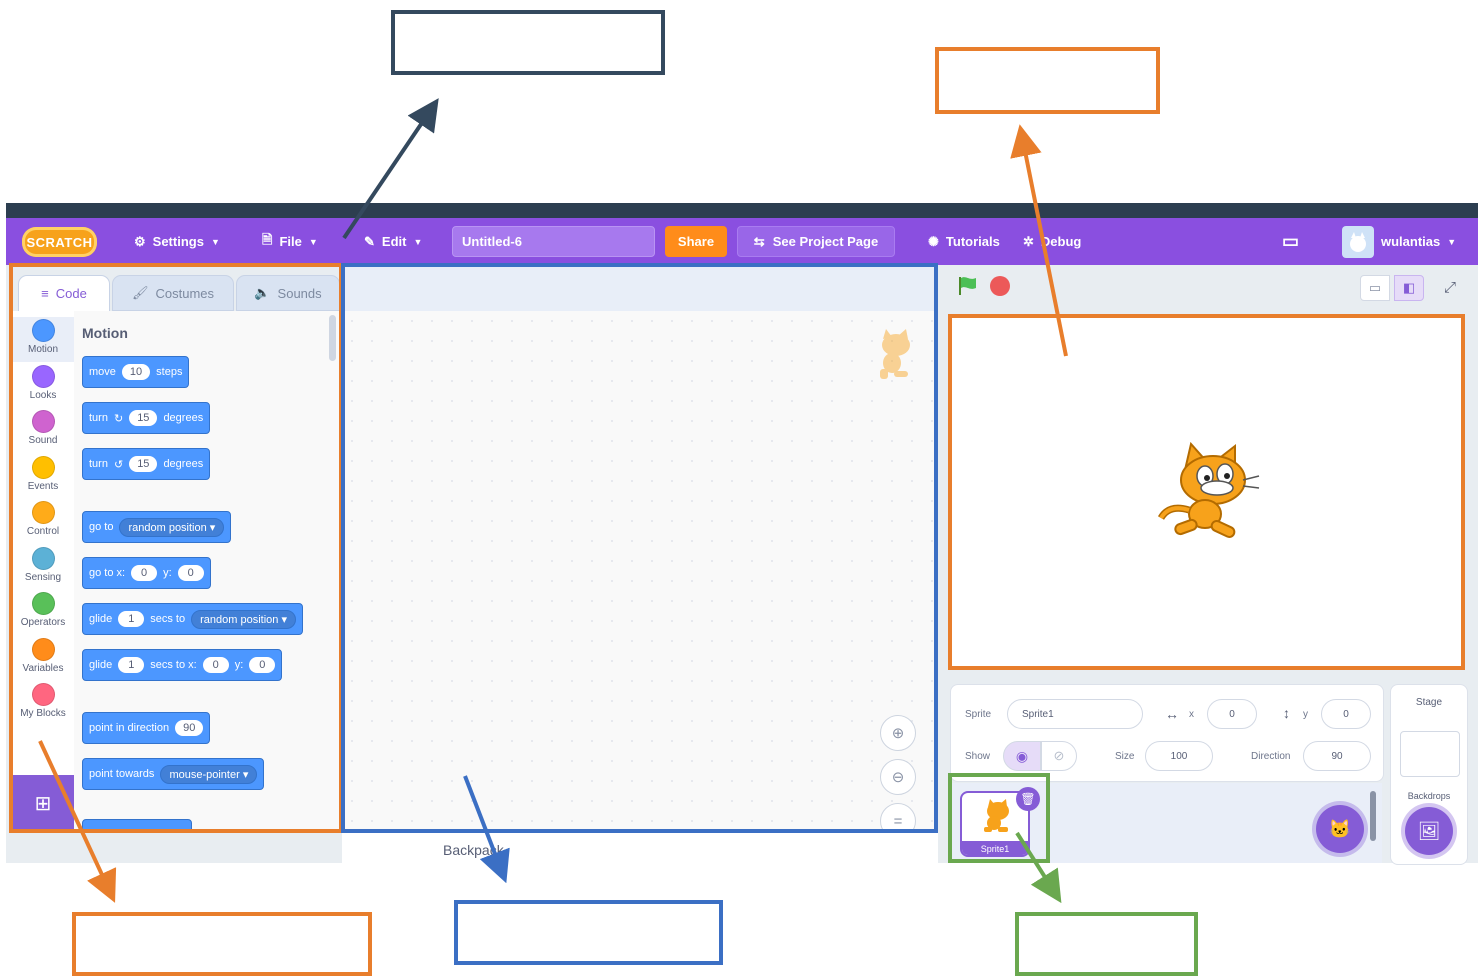 Image resolution: width=1483 pixels, height=978 pixels. Describe the element at coordinates (1290, 241) in the screenshot. I see `folder-icon: ▭` at that location.